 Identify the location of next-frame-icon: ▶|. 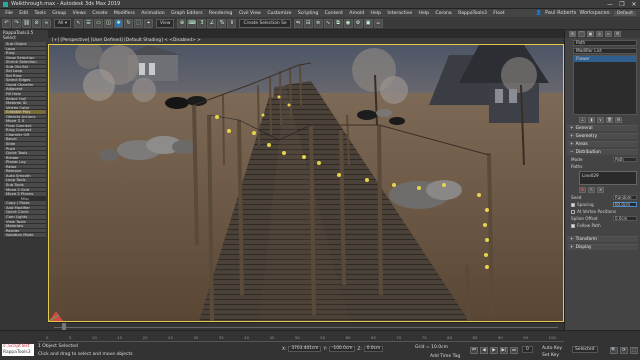
(504, 350).